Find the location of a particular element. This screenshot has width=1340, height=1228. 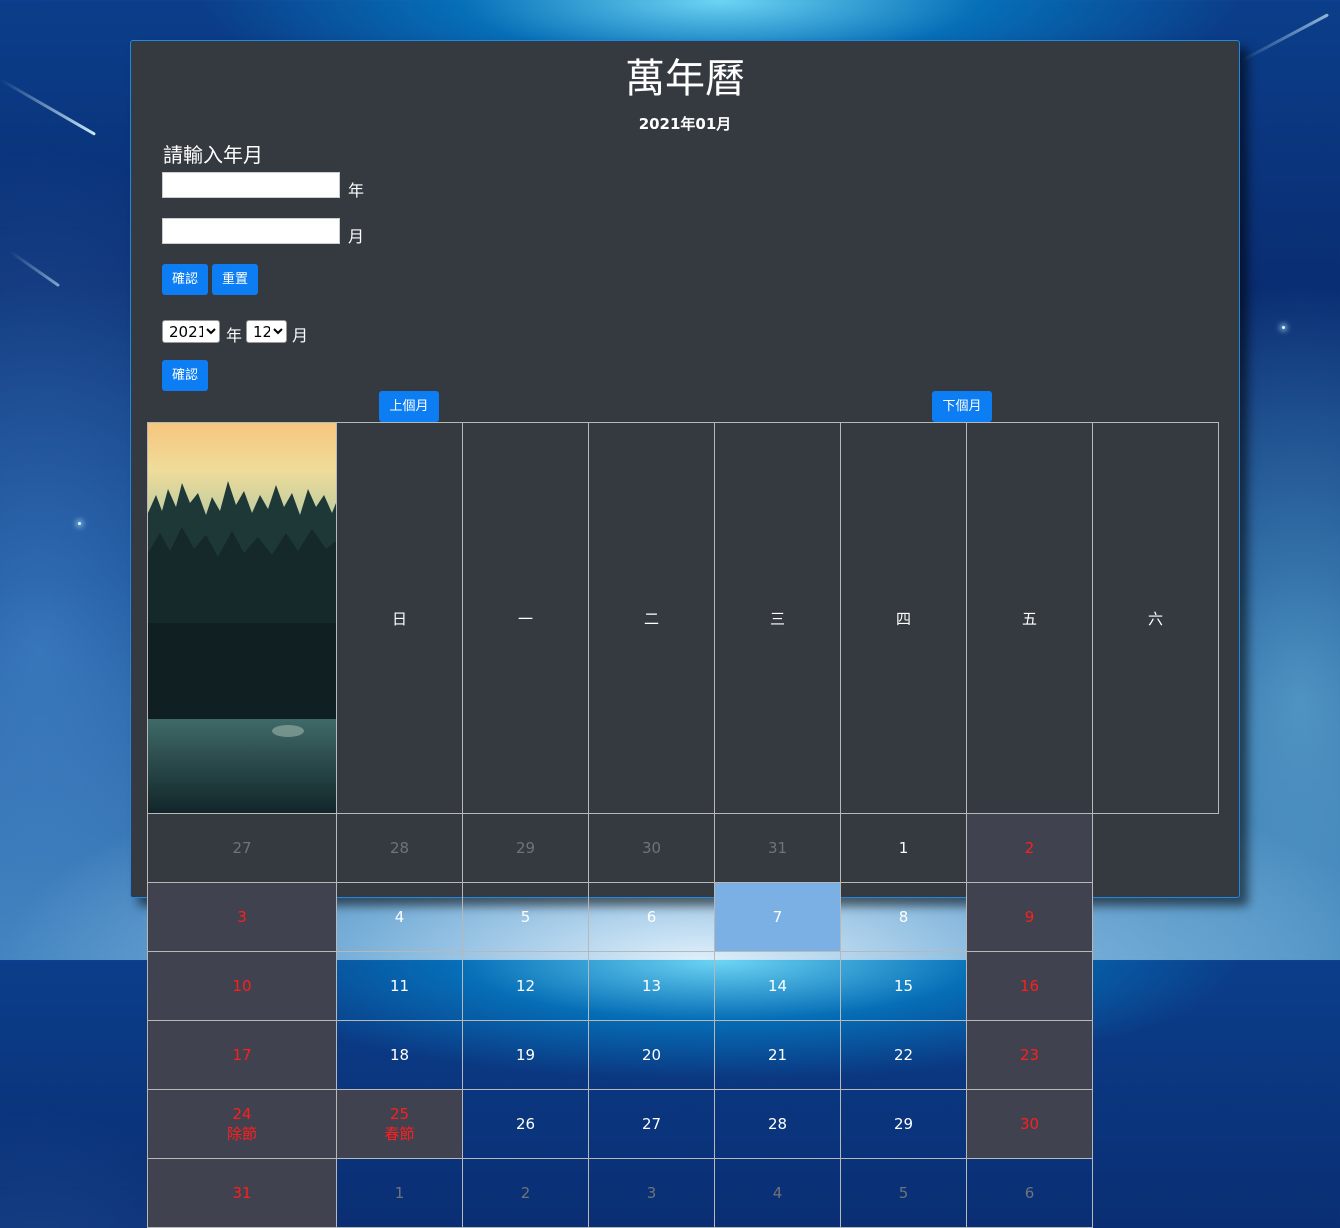

day-number: 19 is located at coordinates (525, 1055).